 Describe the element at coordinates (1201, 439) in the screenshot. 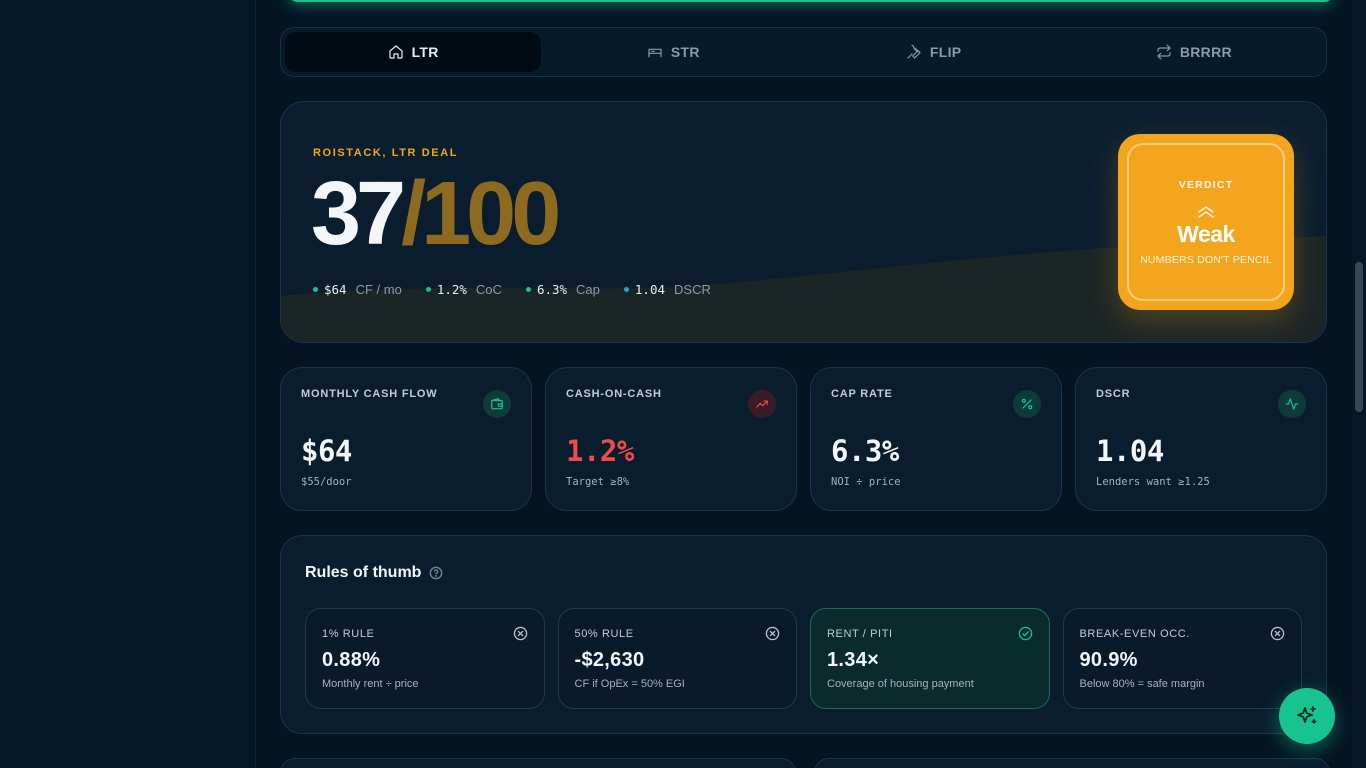

I see `kpi-card-dscr: DSCR 1.04 Lenders want ≥1.25` at that location.